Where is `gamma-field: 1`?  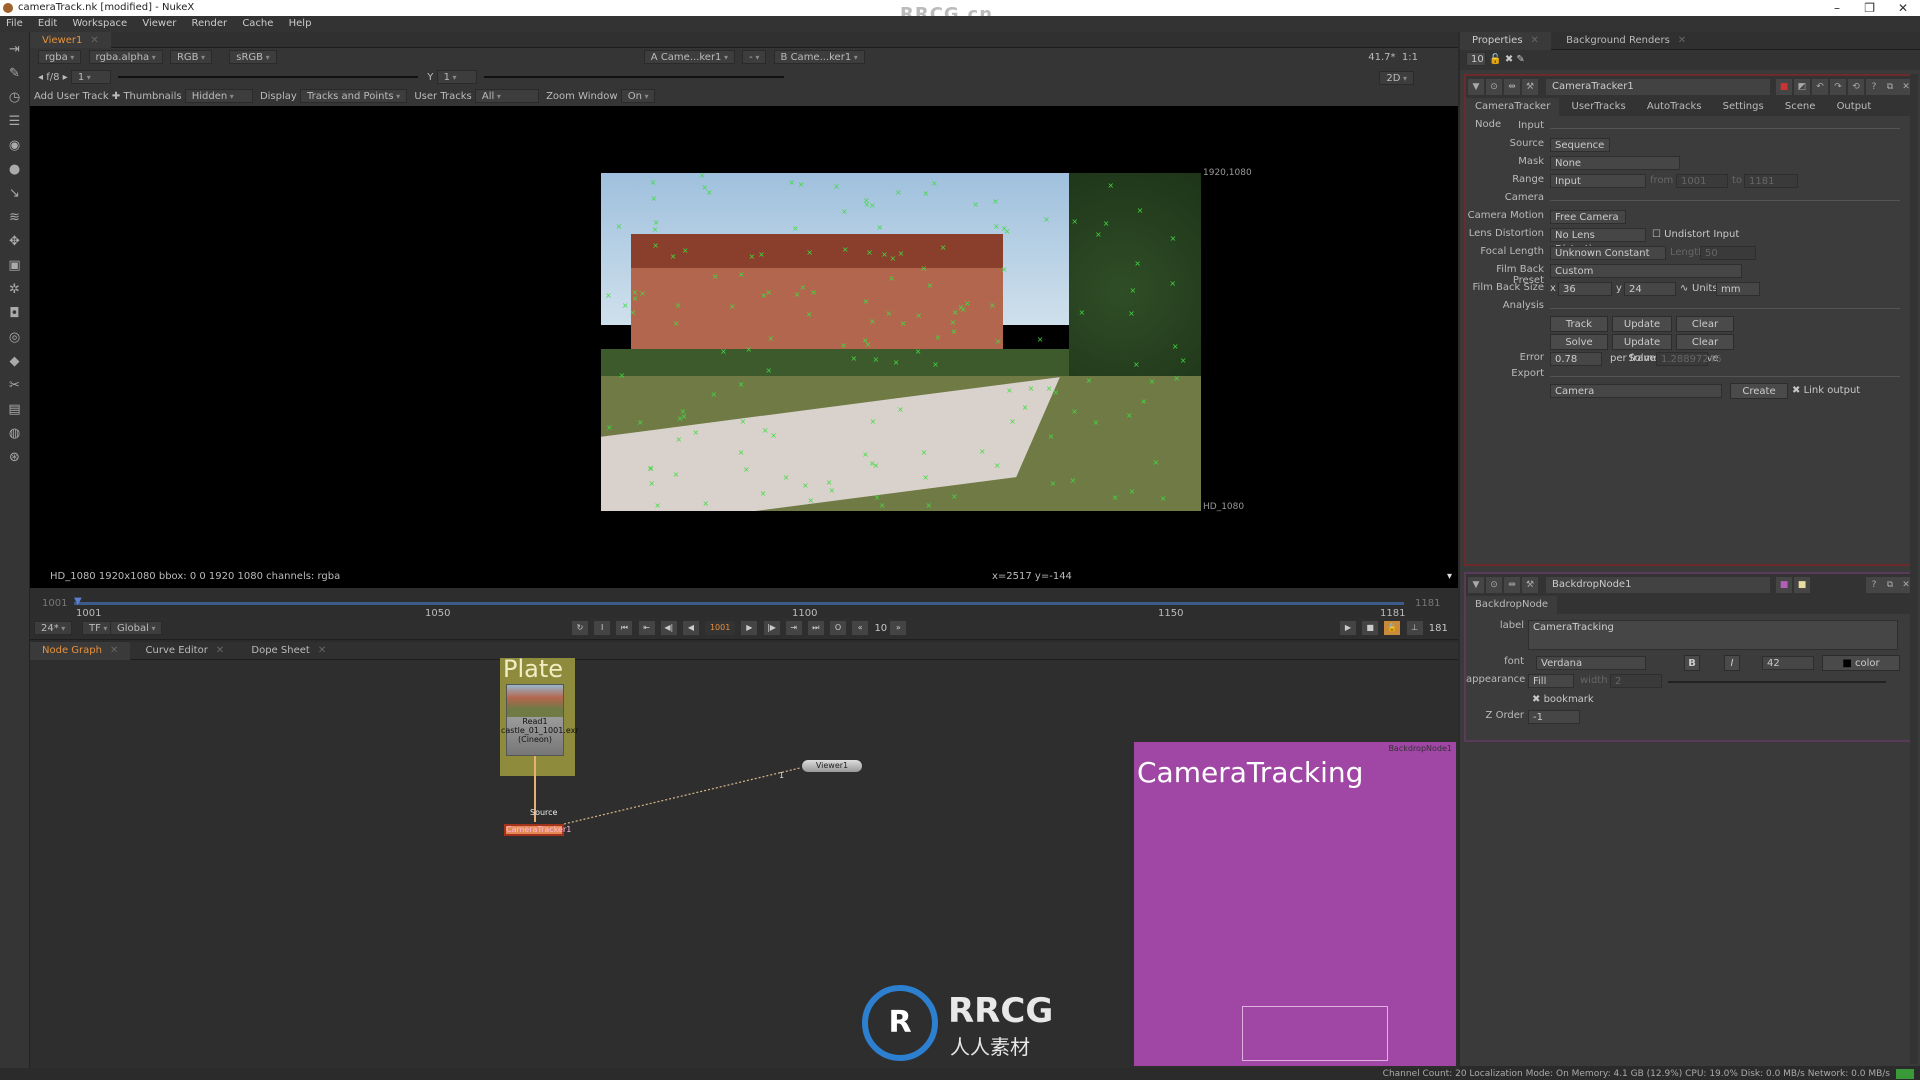 gamma-field: 1 is located at coordinates (456, 77).